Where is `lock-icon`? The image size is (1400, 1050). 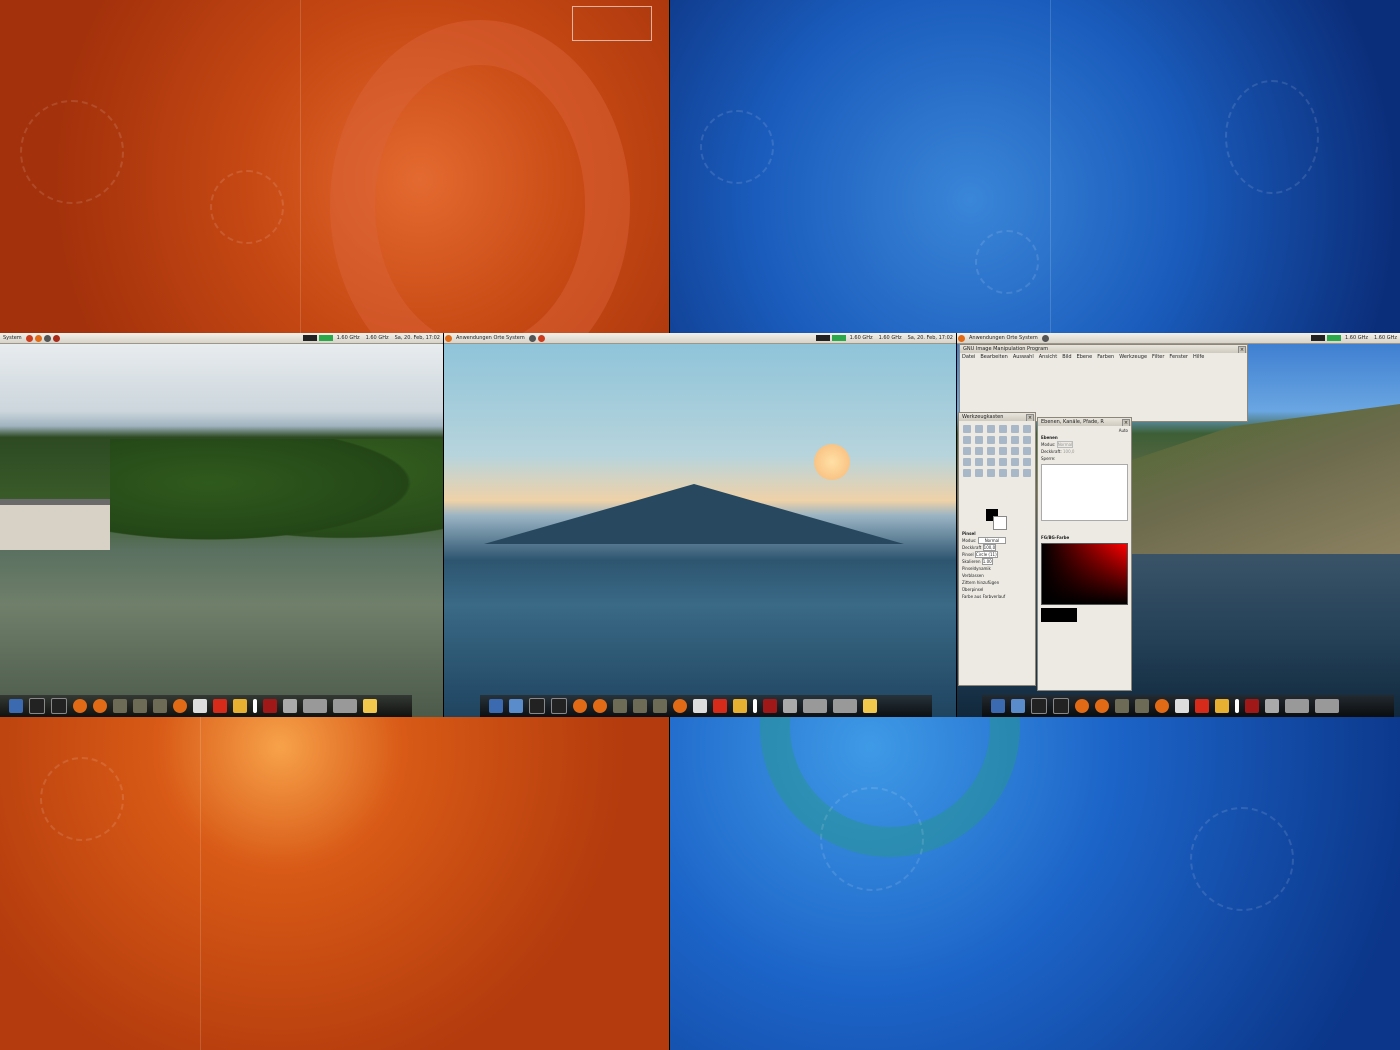
lock-icon is located at coordinates (370, 706).